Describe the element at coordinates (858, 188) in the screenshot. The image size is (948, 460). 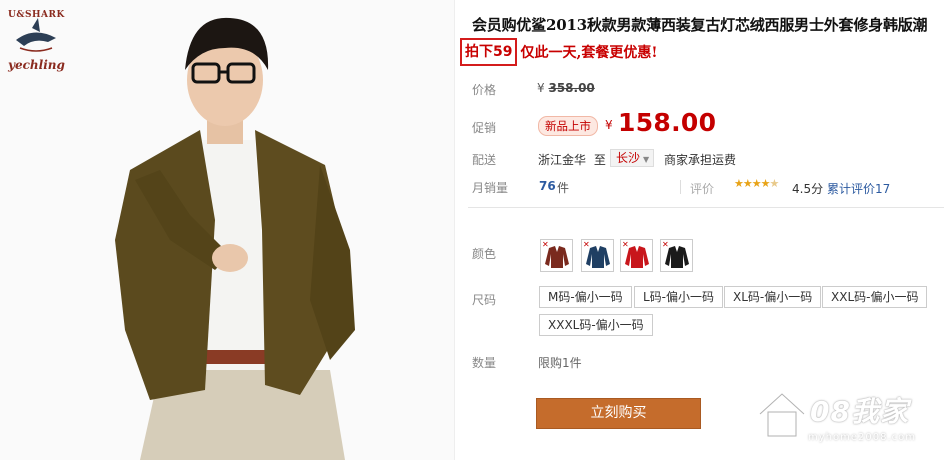
I see `reviews-link: 累计评价17` at that location.